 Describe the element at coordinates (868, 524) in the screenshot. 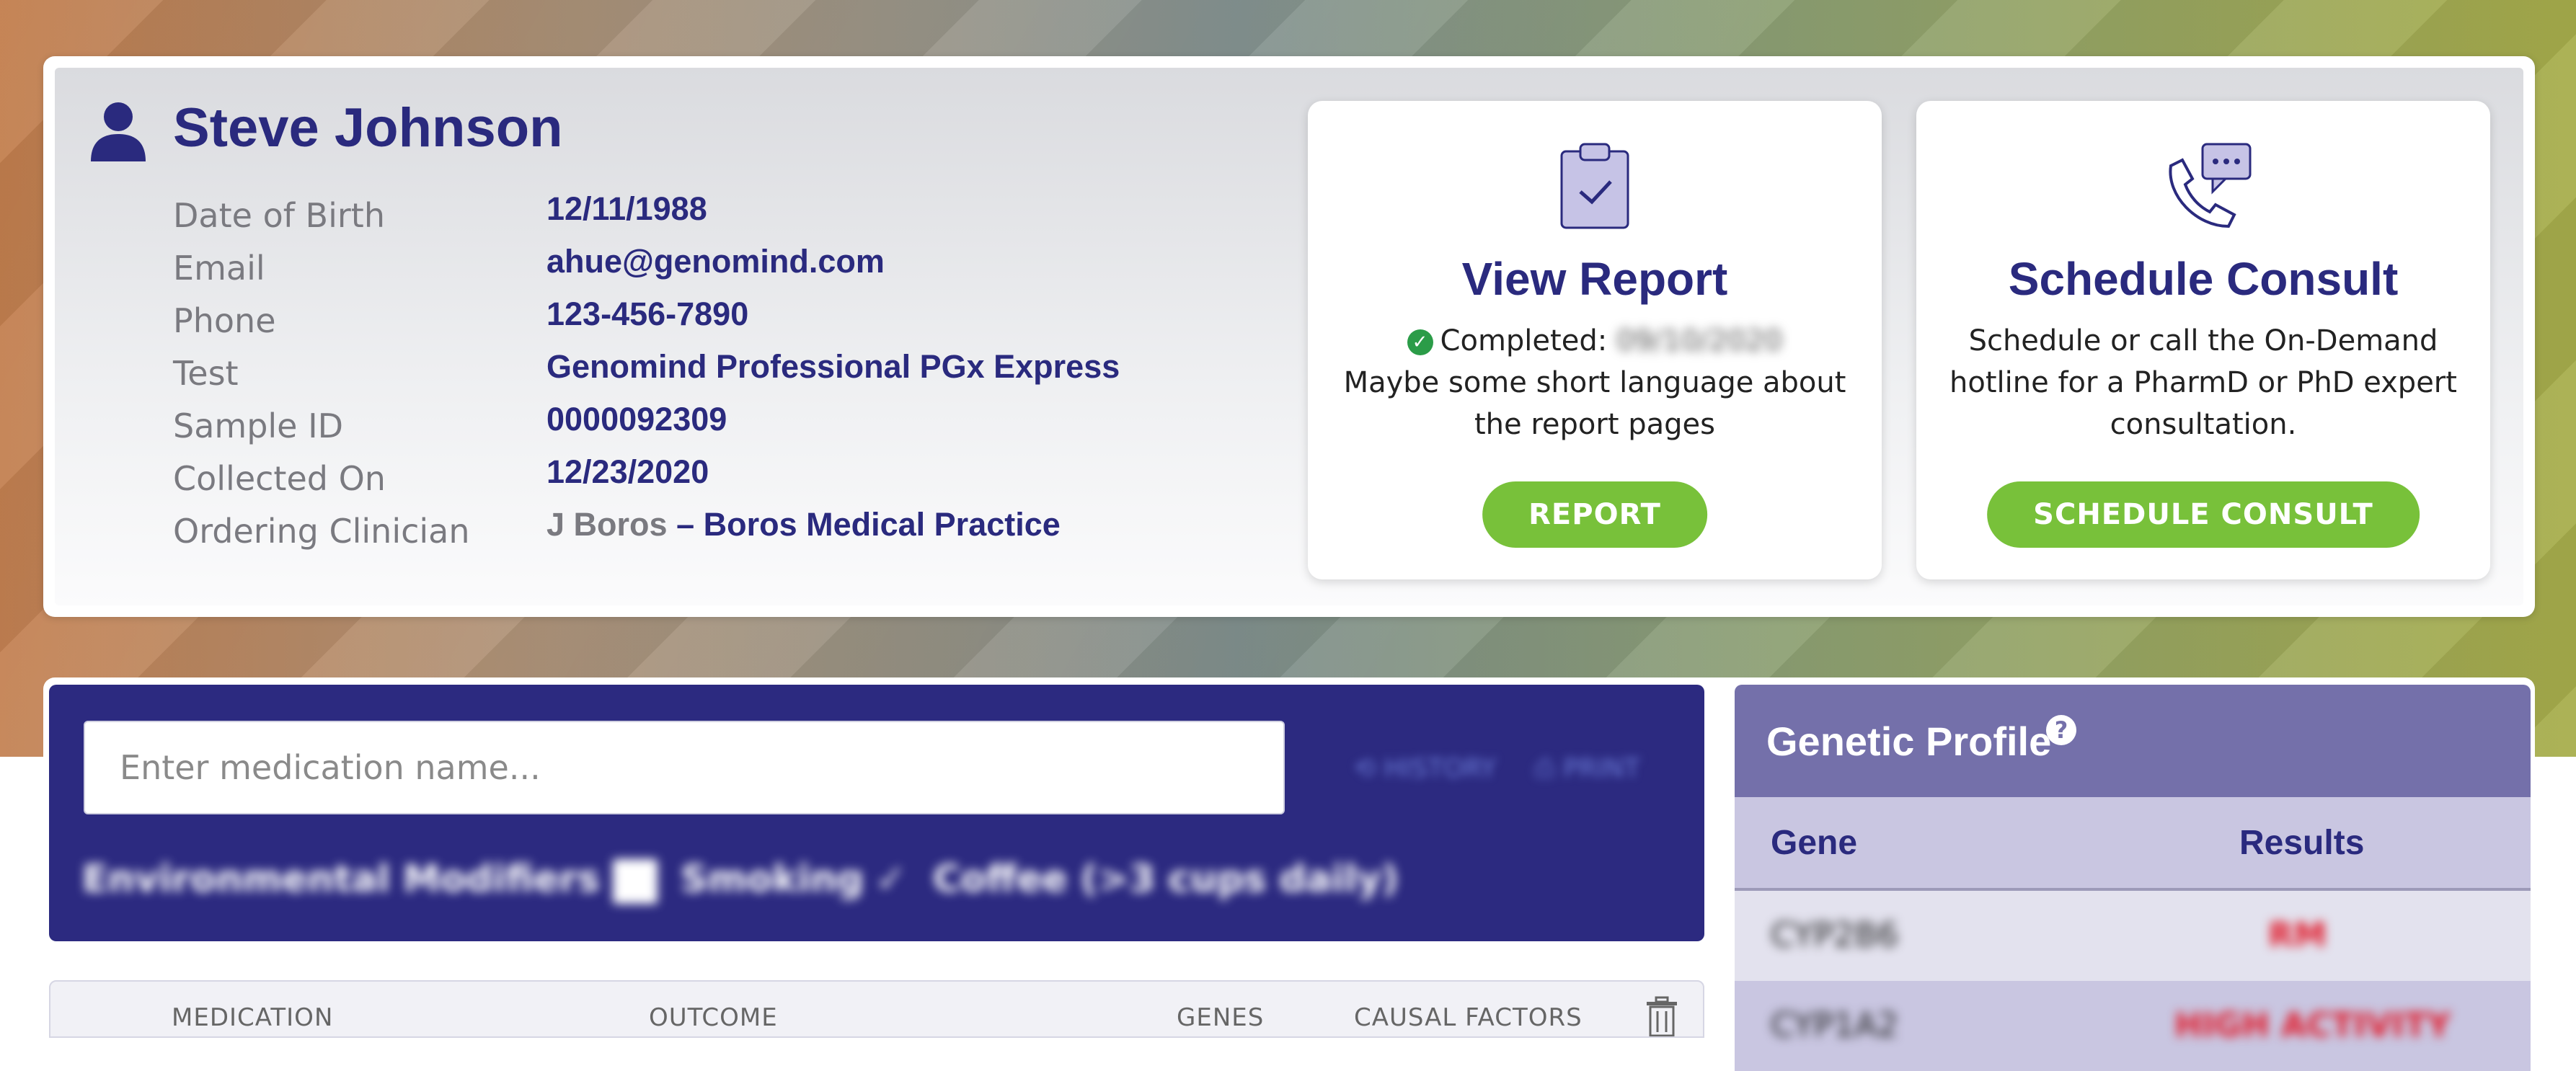

I see `clinician-practice: – Boros Medical Practice` at that location.